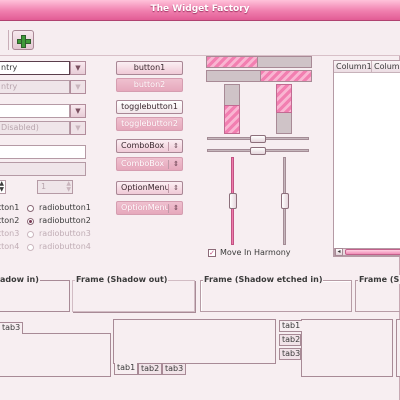 The image size is (400, 400). I want to click on toggle-button-1: togglebutton1, so click(149, 107).